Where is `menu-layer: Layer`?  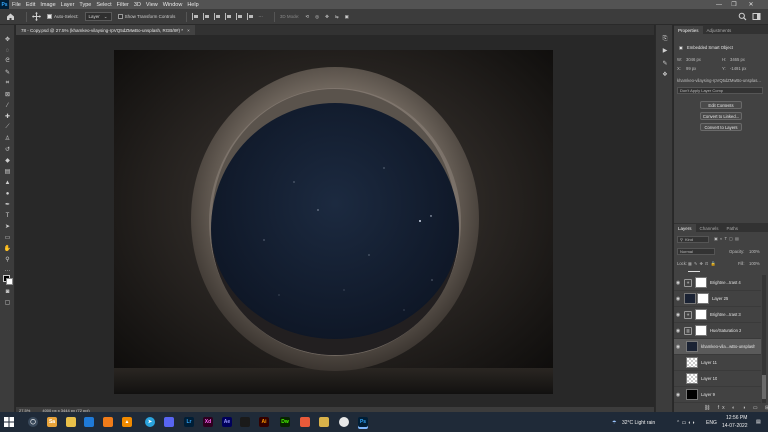 menu-layer: Layer is located at coordinates (68, 5).